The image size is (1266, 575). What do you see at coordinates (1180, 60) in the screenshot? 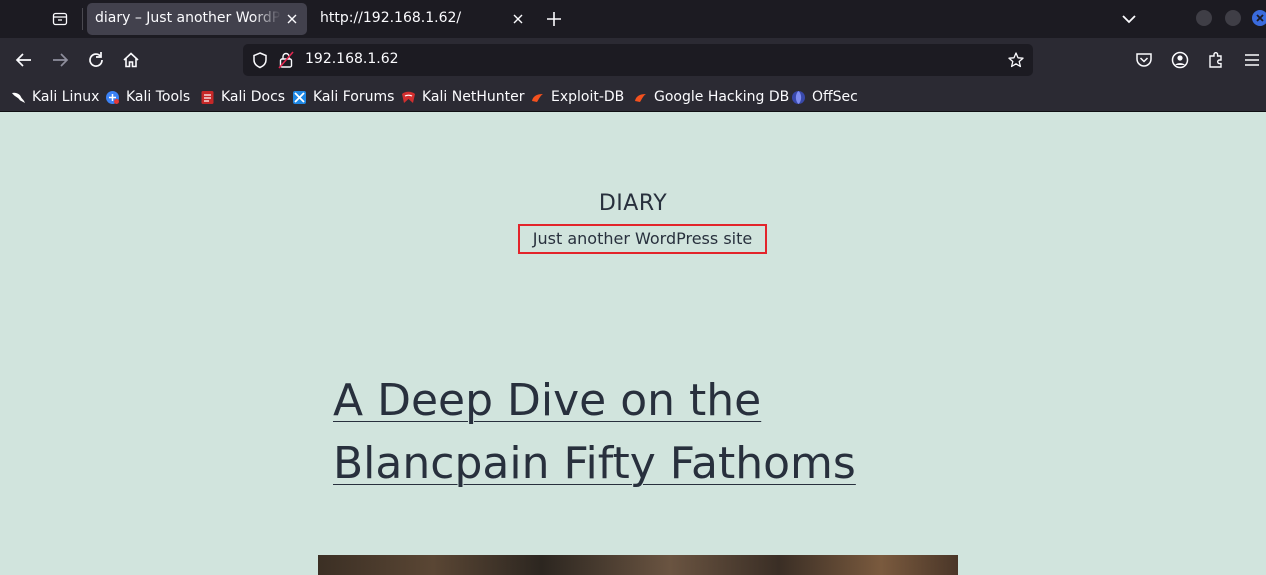
I see `account-icon` at bounding box center [1180, 60].